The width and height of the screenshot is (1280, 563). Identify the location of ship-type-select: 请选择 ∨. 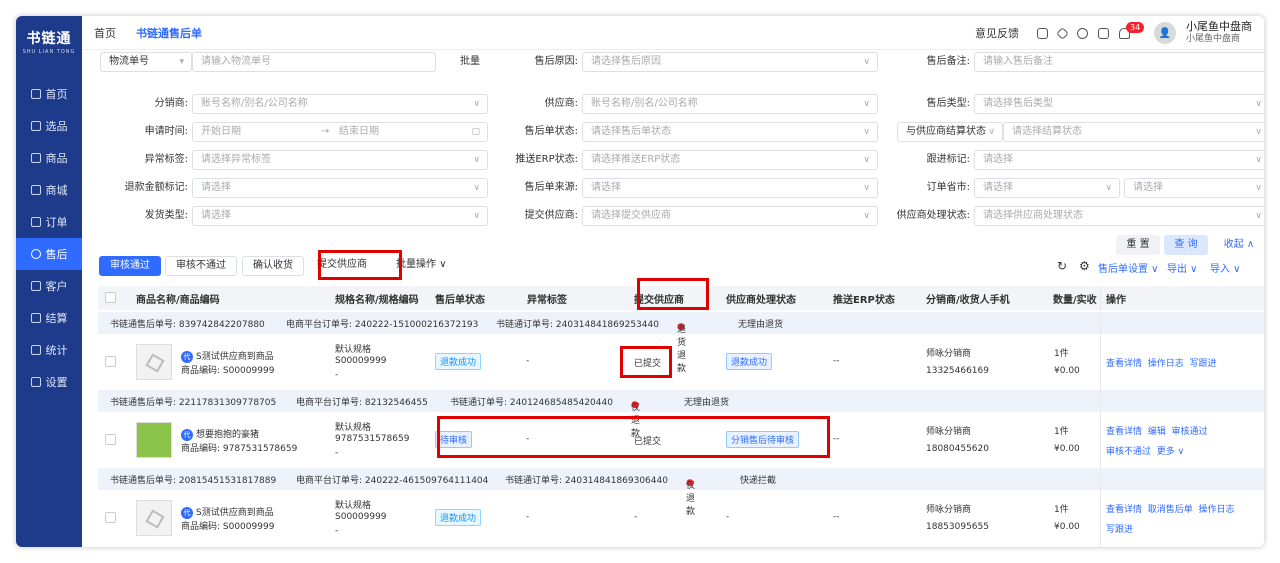
(340, 216).